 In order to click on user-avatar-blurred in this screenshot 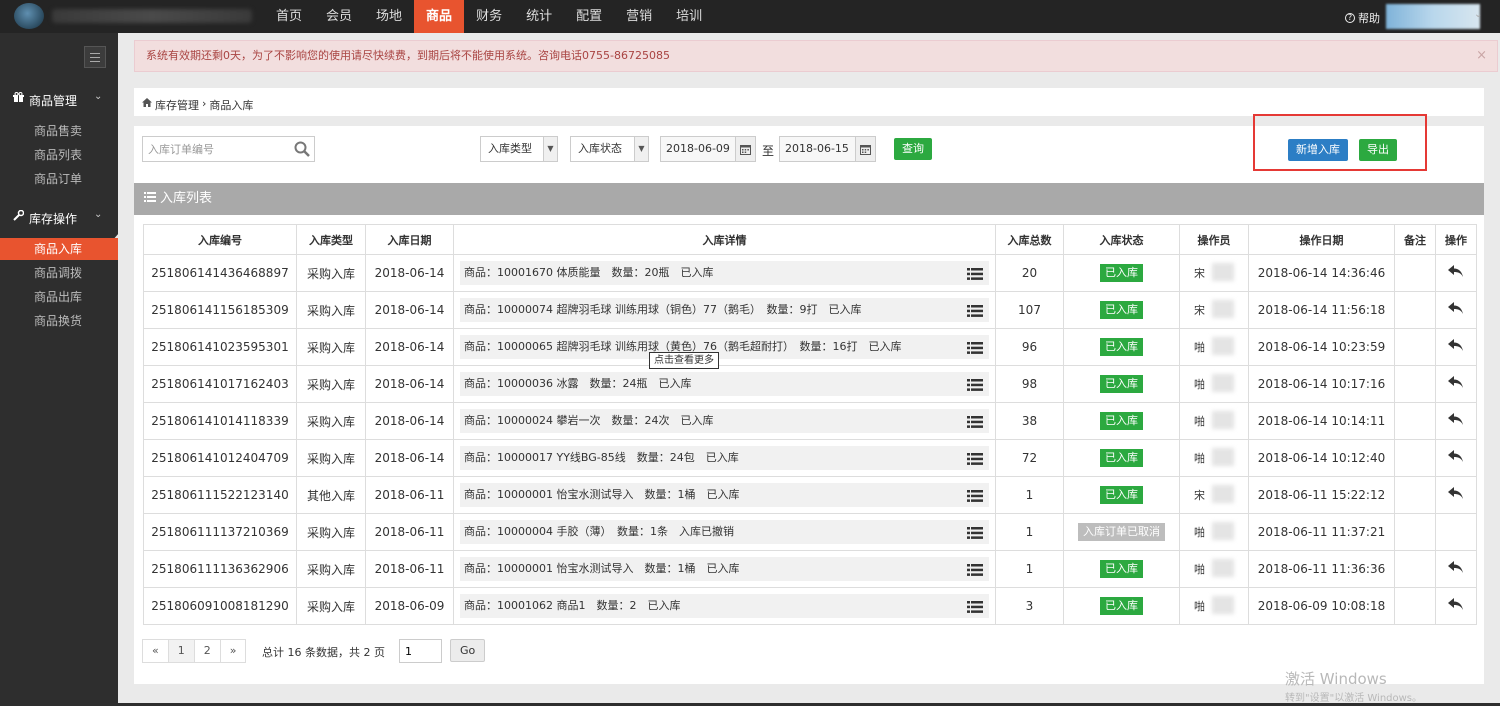, I will do `click(1433, 16)`.